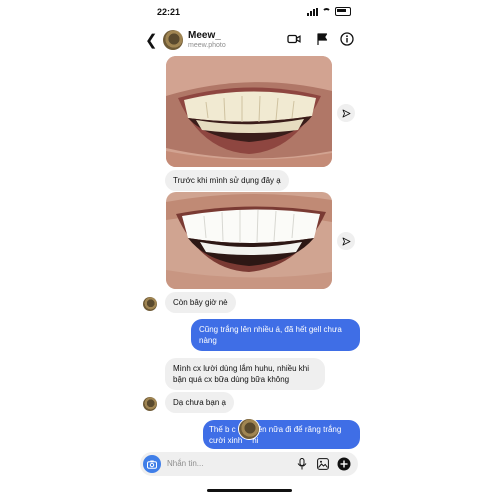  Describe the element at coordinates (323, 464) in the screenshot. I see `gallery-icon` at that location.